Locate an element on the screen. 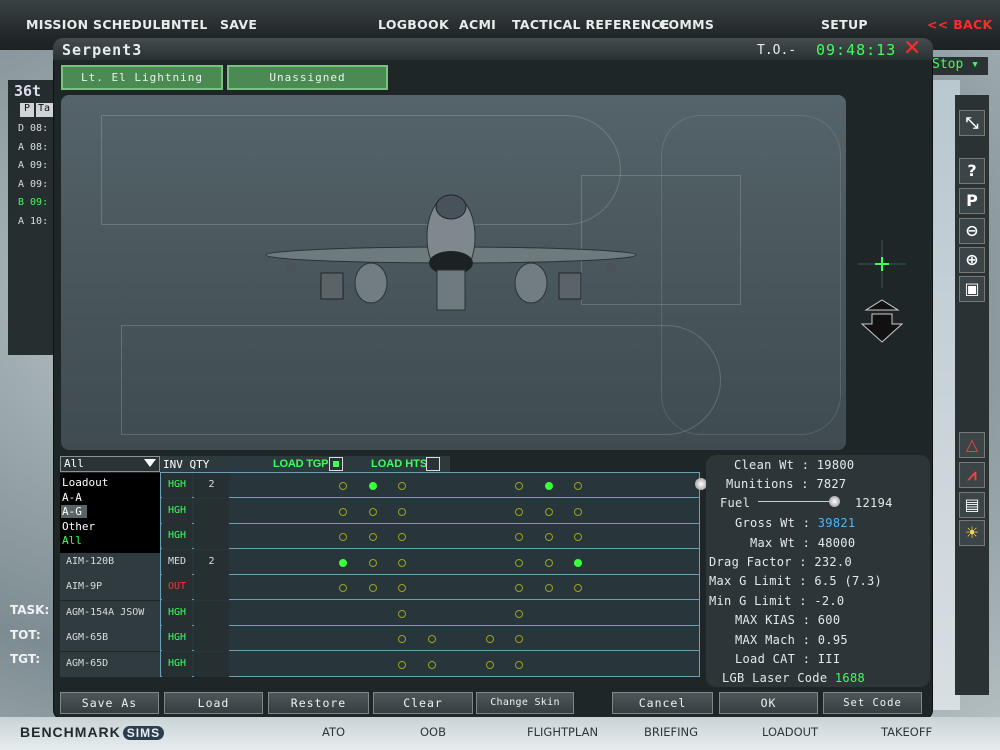 This screenshot has height=750, width=1000. resize-icon: ⤡ is located at coordinates (972, 123).